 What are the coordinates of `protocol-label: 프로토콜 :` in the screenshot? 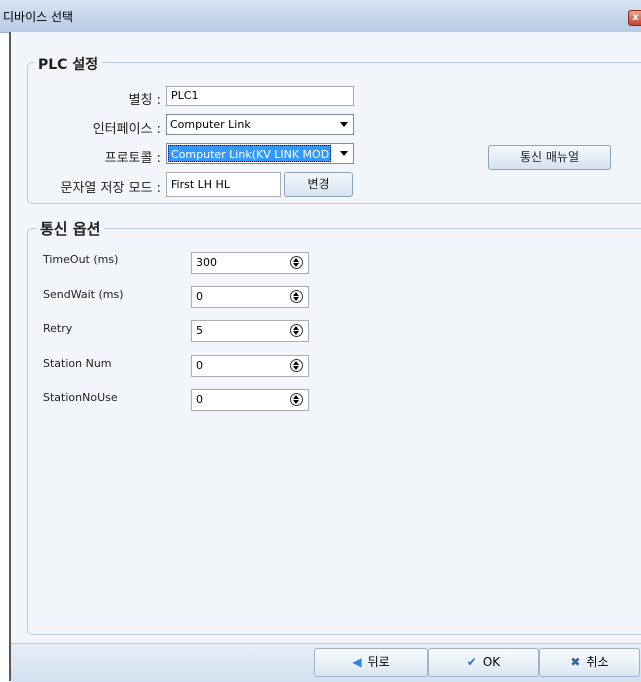 It's located at (132, 158).